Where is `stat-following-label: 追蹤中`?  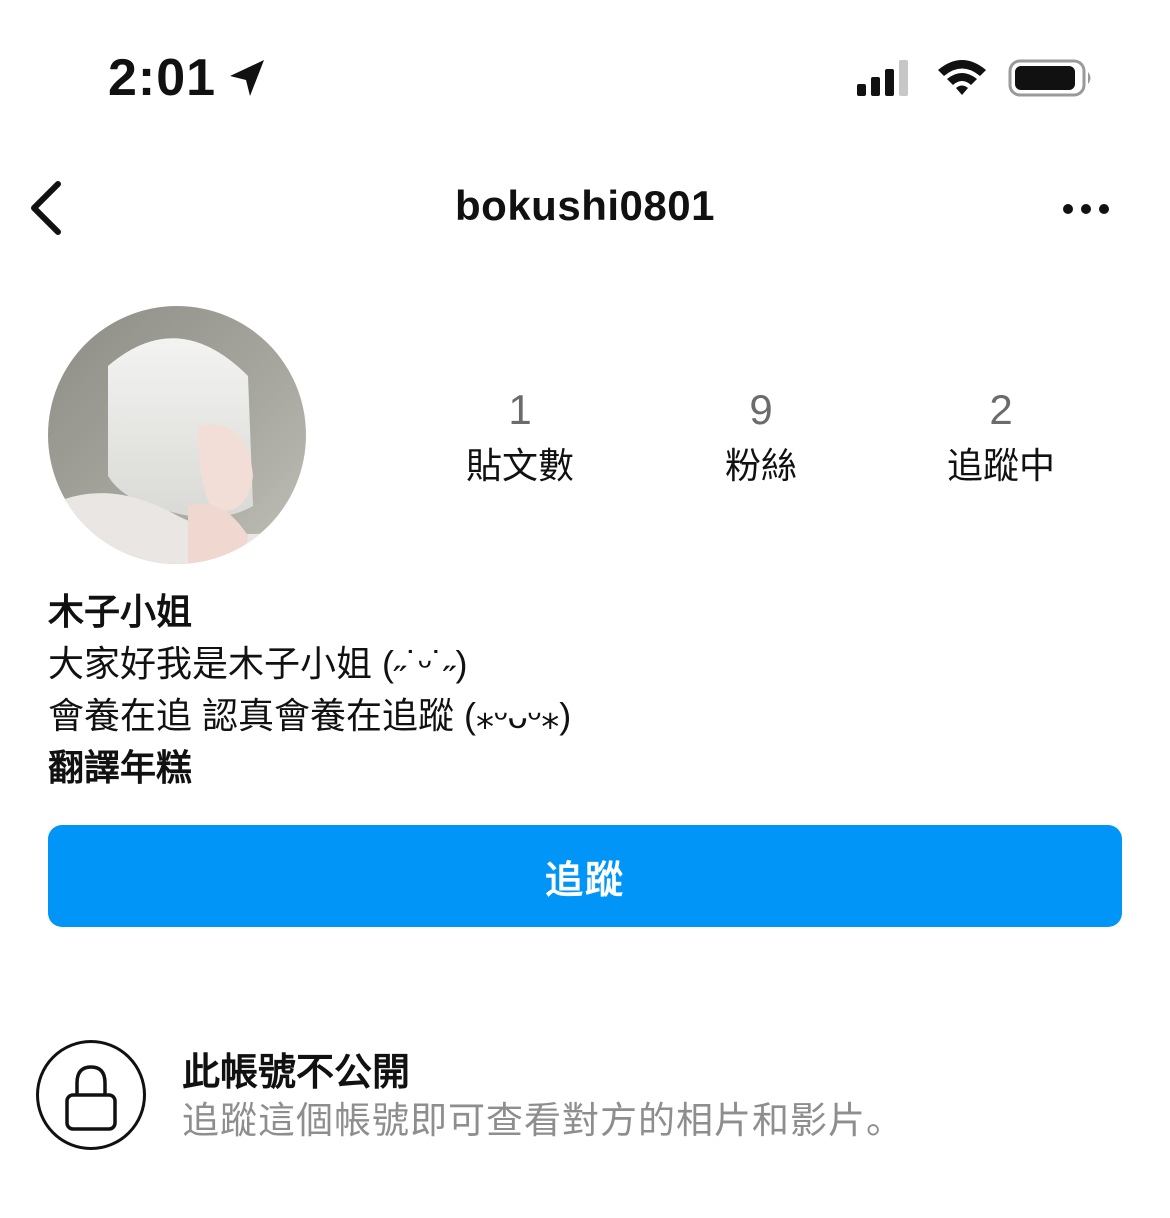
stat-following-label: 追蹤中 is located at coordinates (1000, 465).